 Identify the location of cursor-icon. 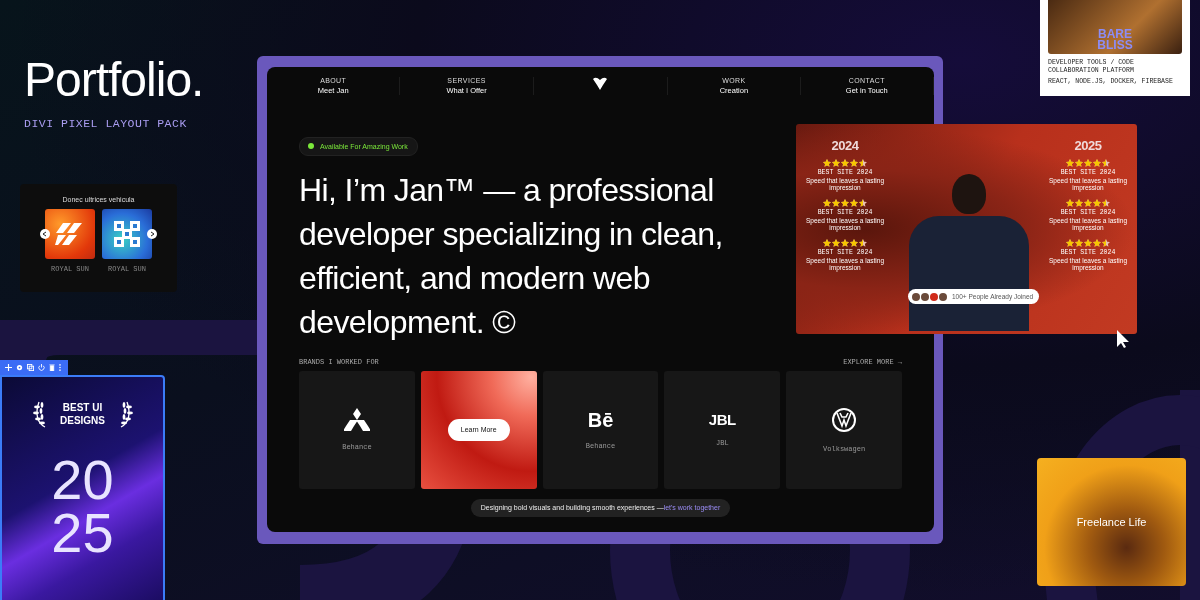
(1124, 339).